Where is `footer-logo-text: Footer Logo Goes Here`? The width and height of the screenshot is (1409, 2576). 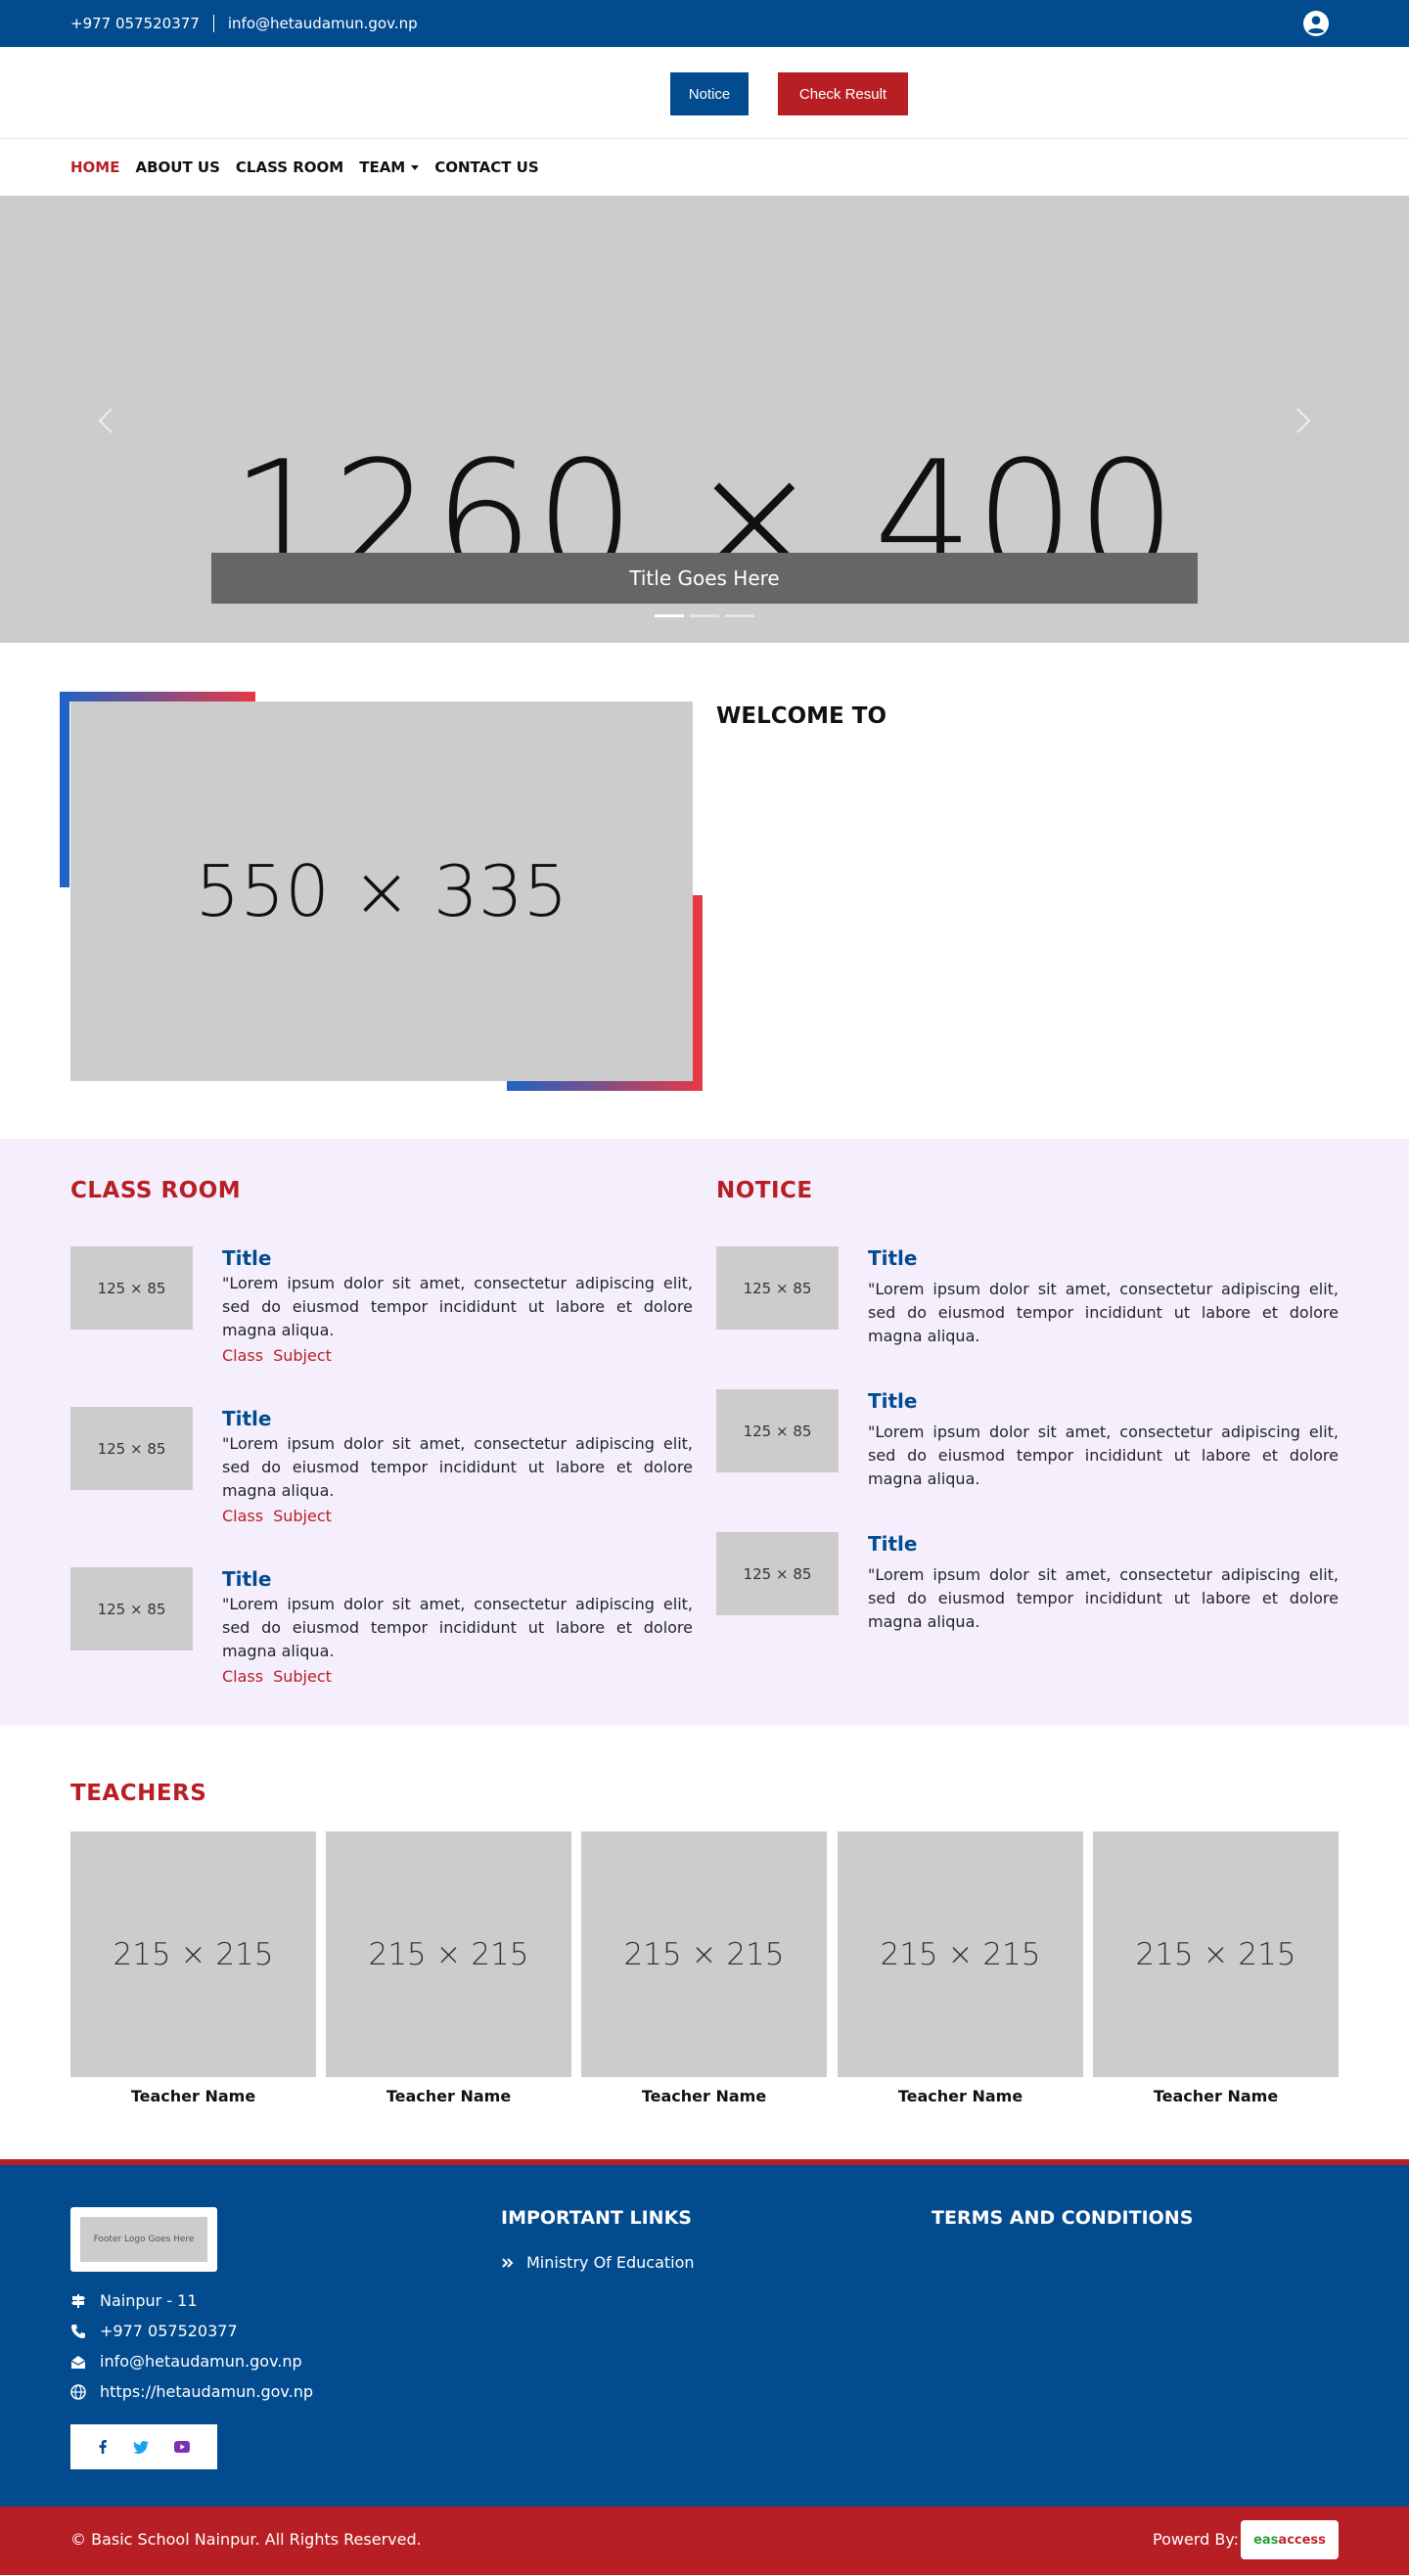
footer-logo-text: Footer Logo Goes Here is located at coordinates (143, 2239).